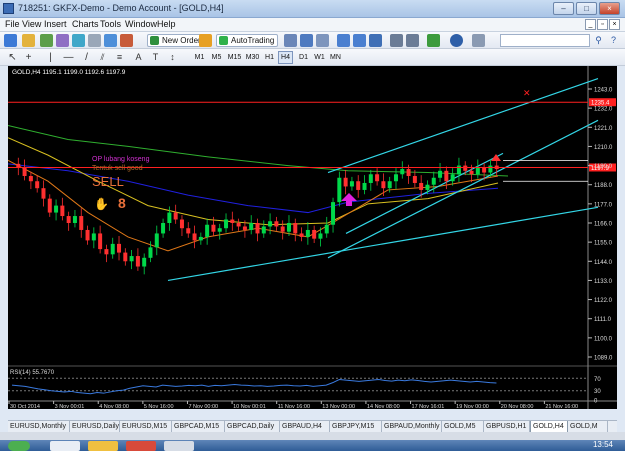 This screenshot has width=625, height=451. What do you see at coordinates (614, 24) in the screenshot?
I see `mdi-close-button: ×` at bounding box center [614, 24].